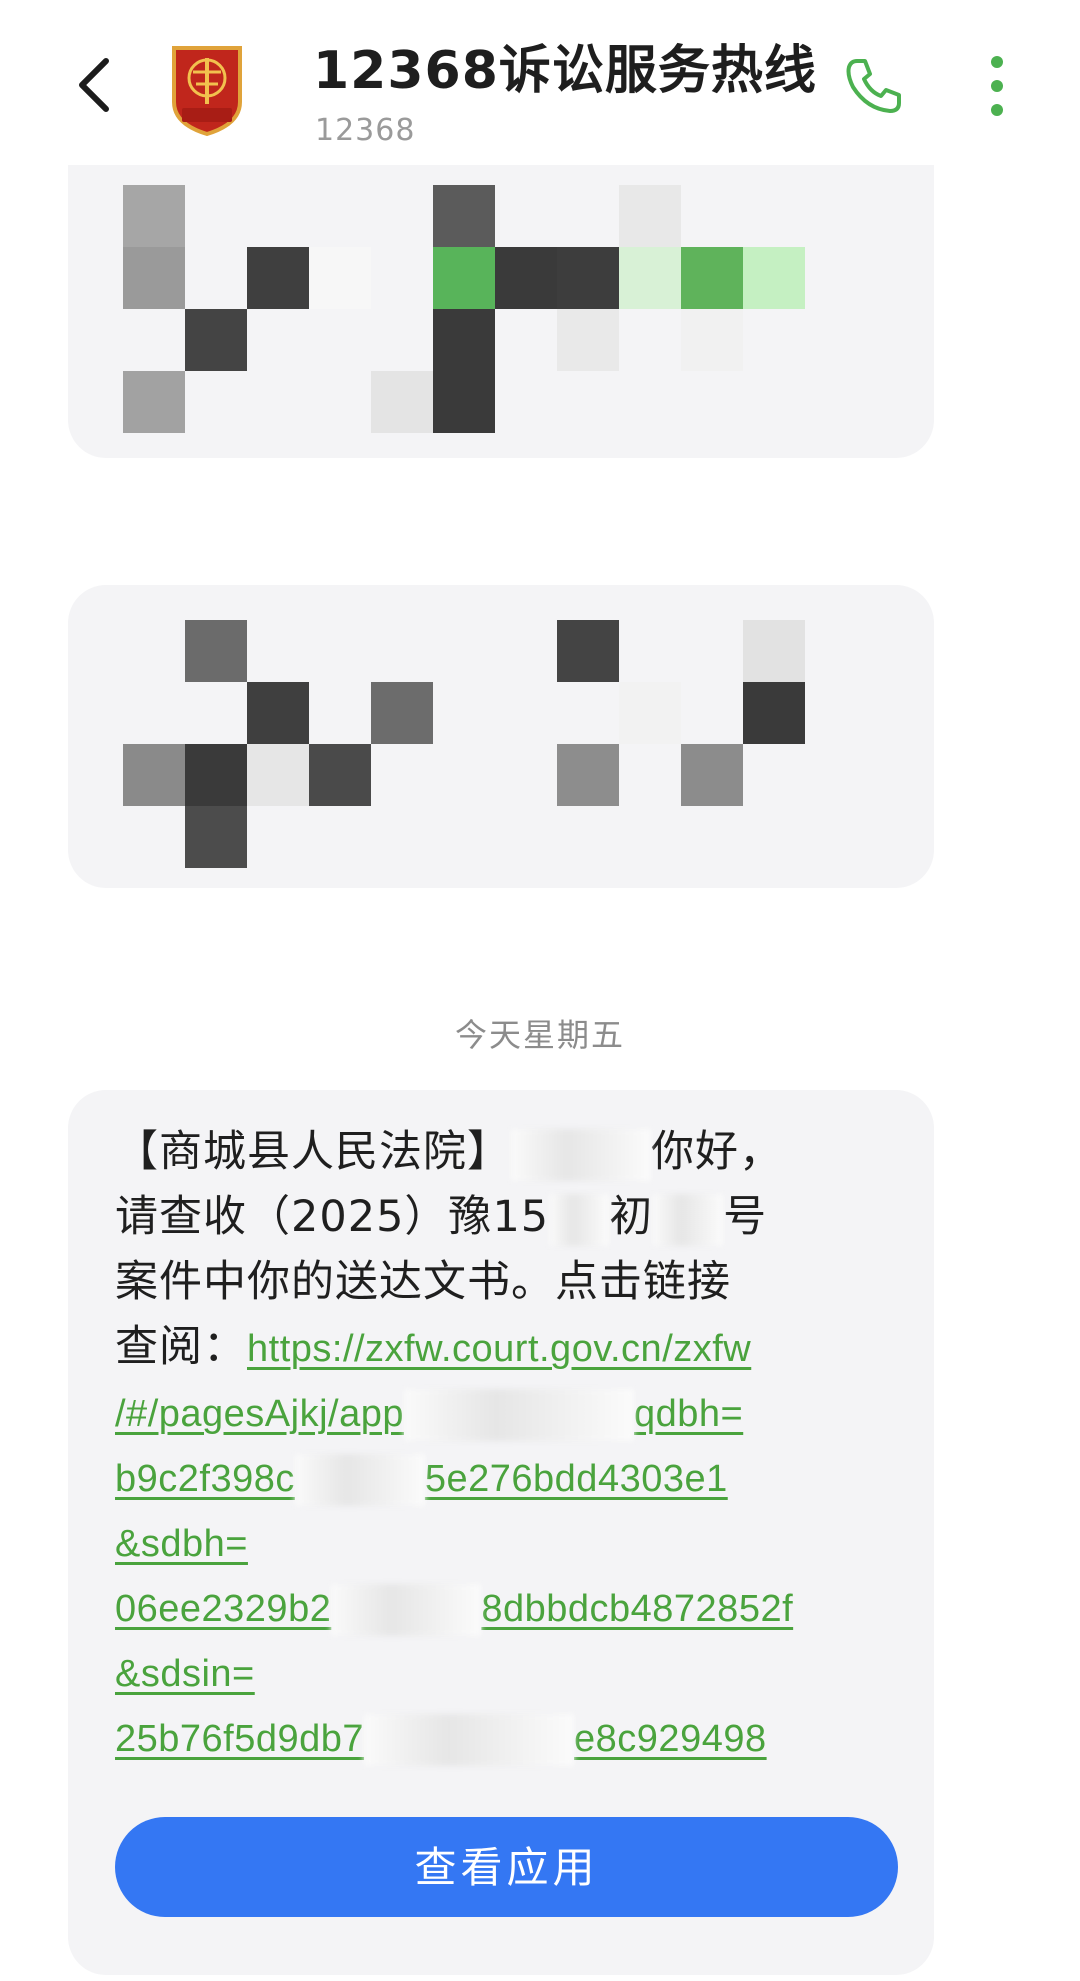 The image size is (1080, 1981). I want to click on document-link: 5e276bdd4303e1, so click(576, 1479).